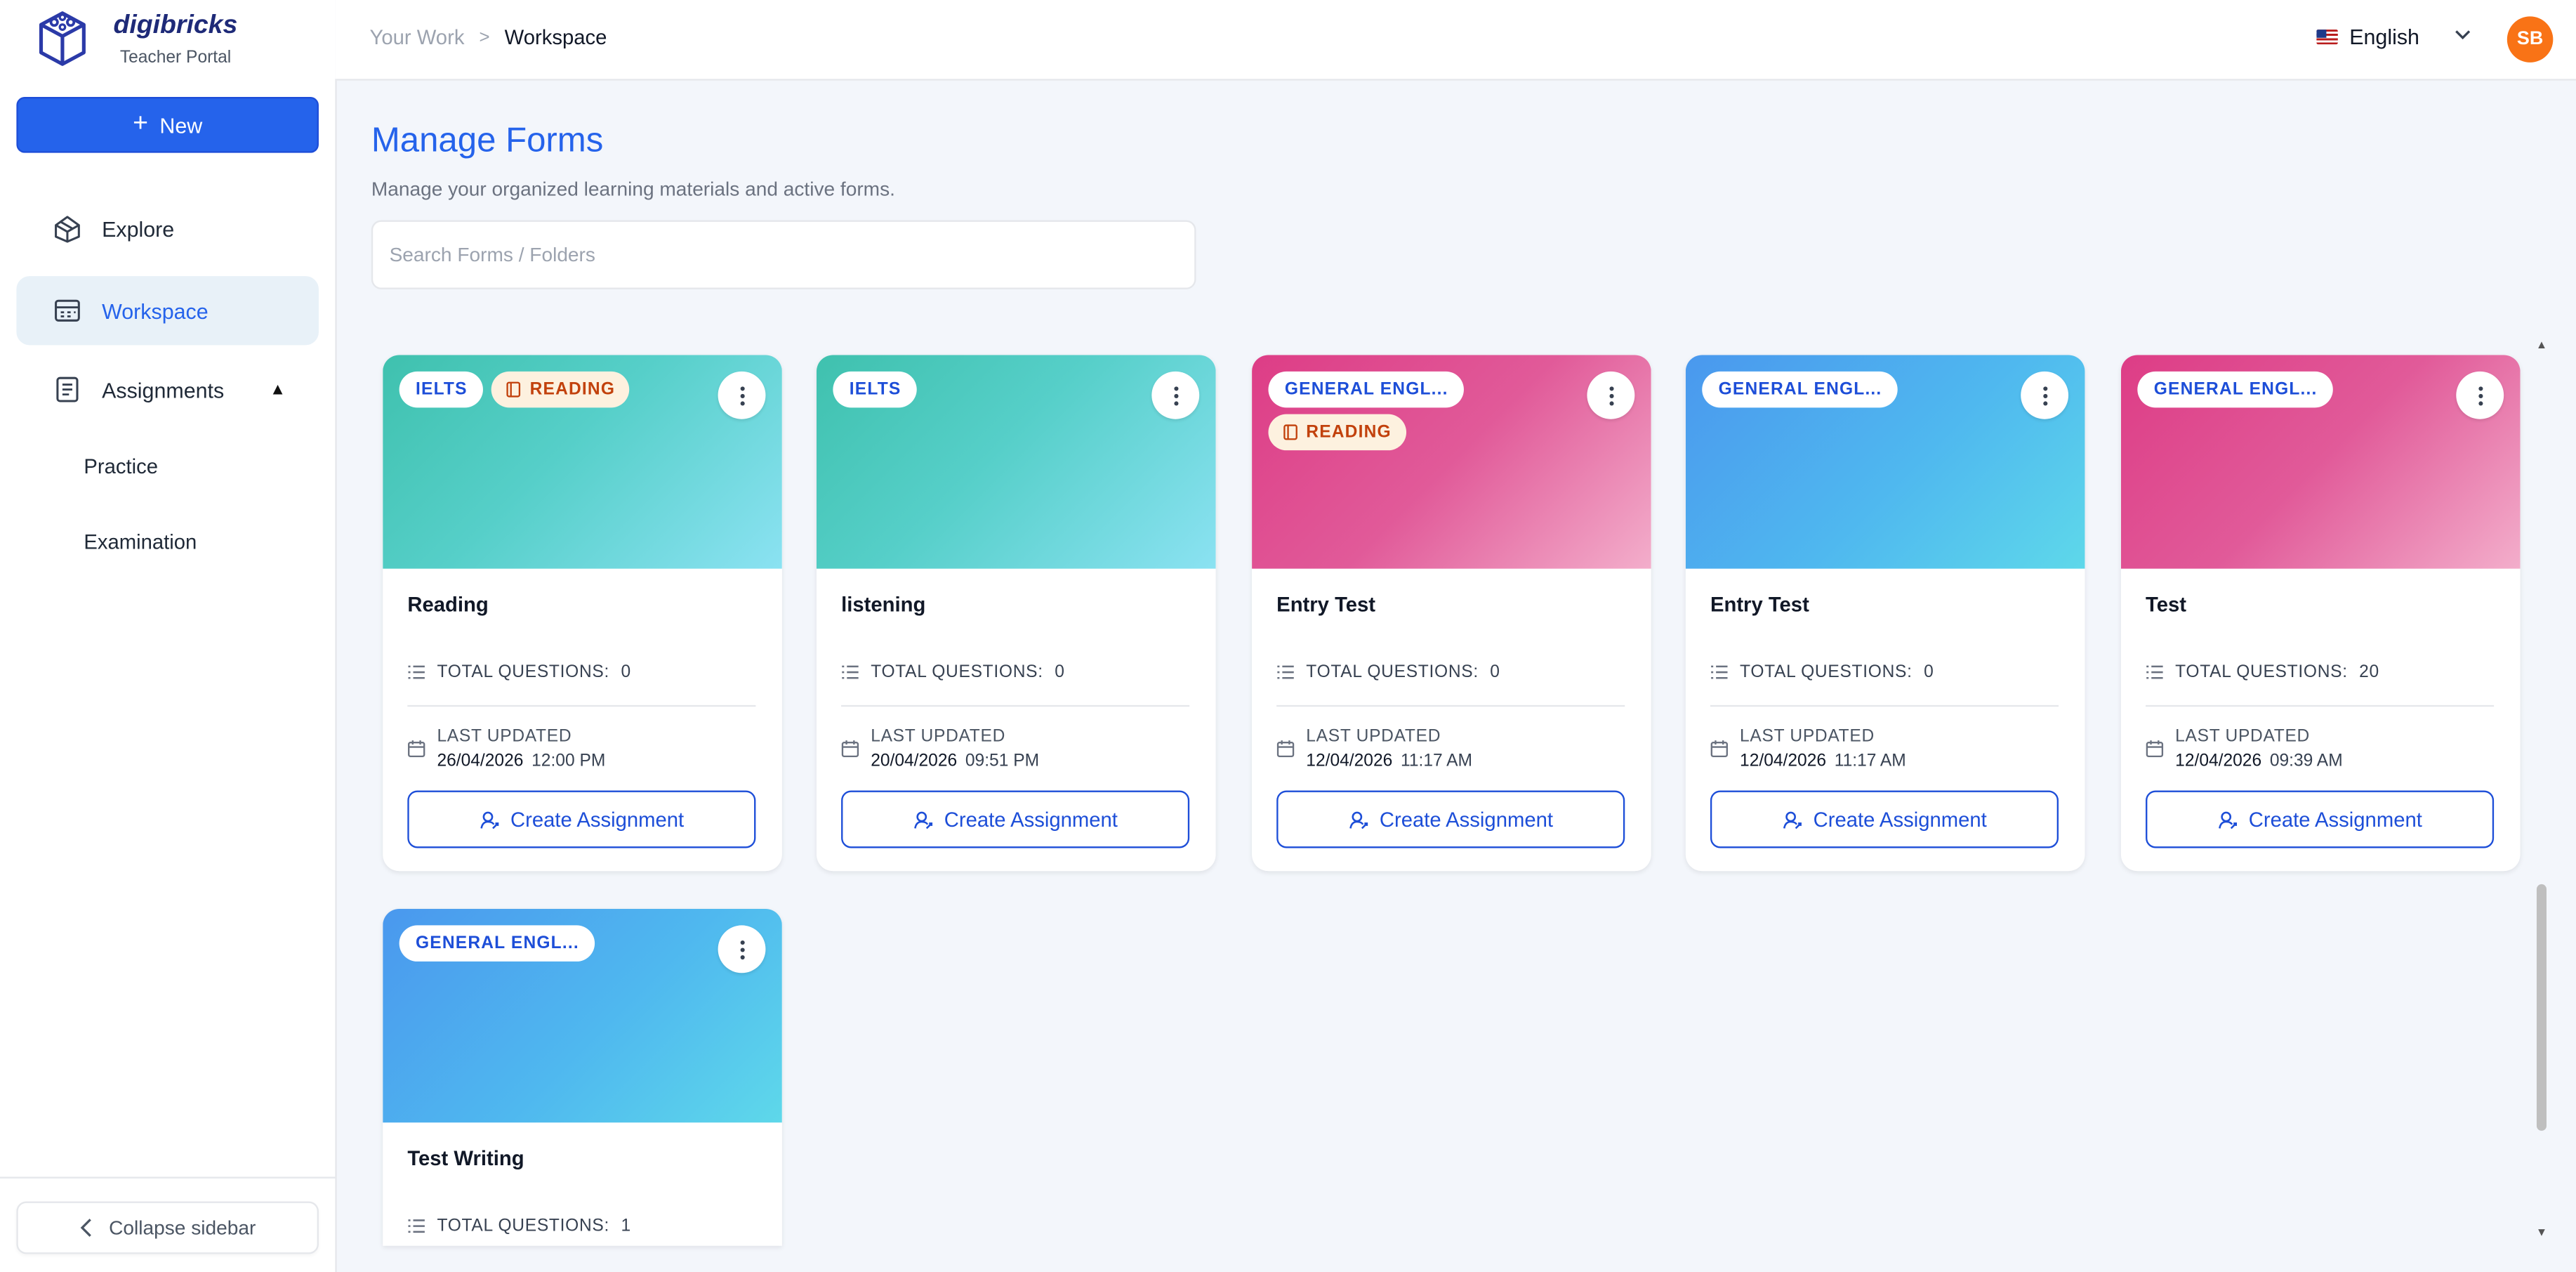 This screenshot has width=2576, height=1272. Describe the element at coordinates (2541, 1233) in the screenshot. I see `scroll-down-arrow-icon: ▼` at that location.